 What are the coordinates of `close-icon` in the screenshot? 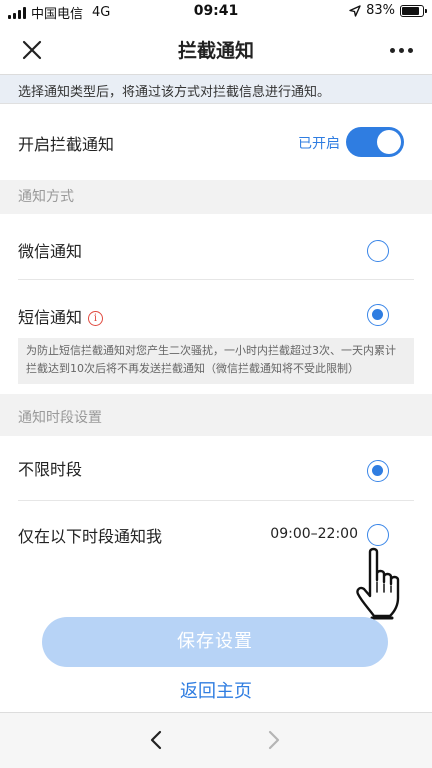 It's located at (32, 50).